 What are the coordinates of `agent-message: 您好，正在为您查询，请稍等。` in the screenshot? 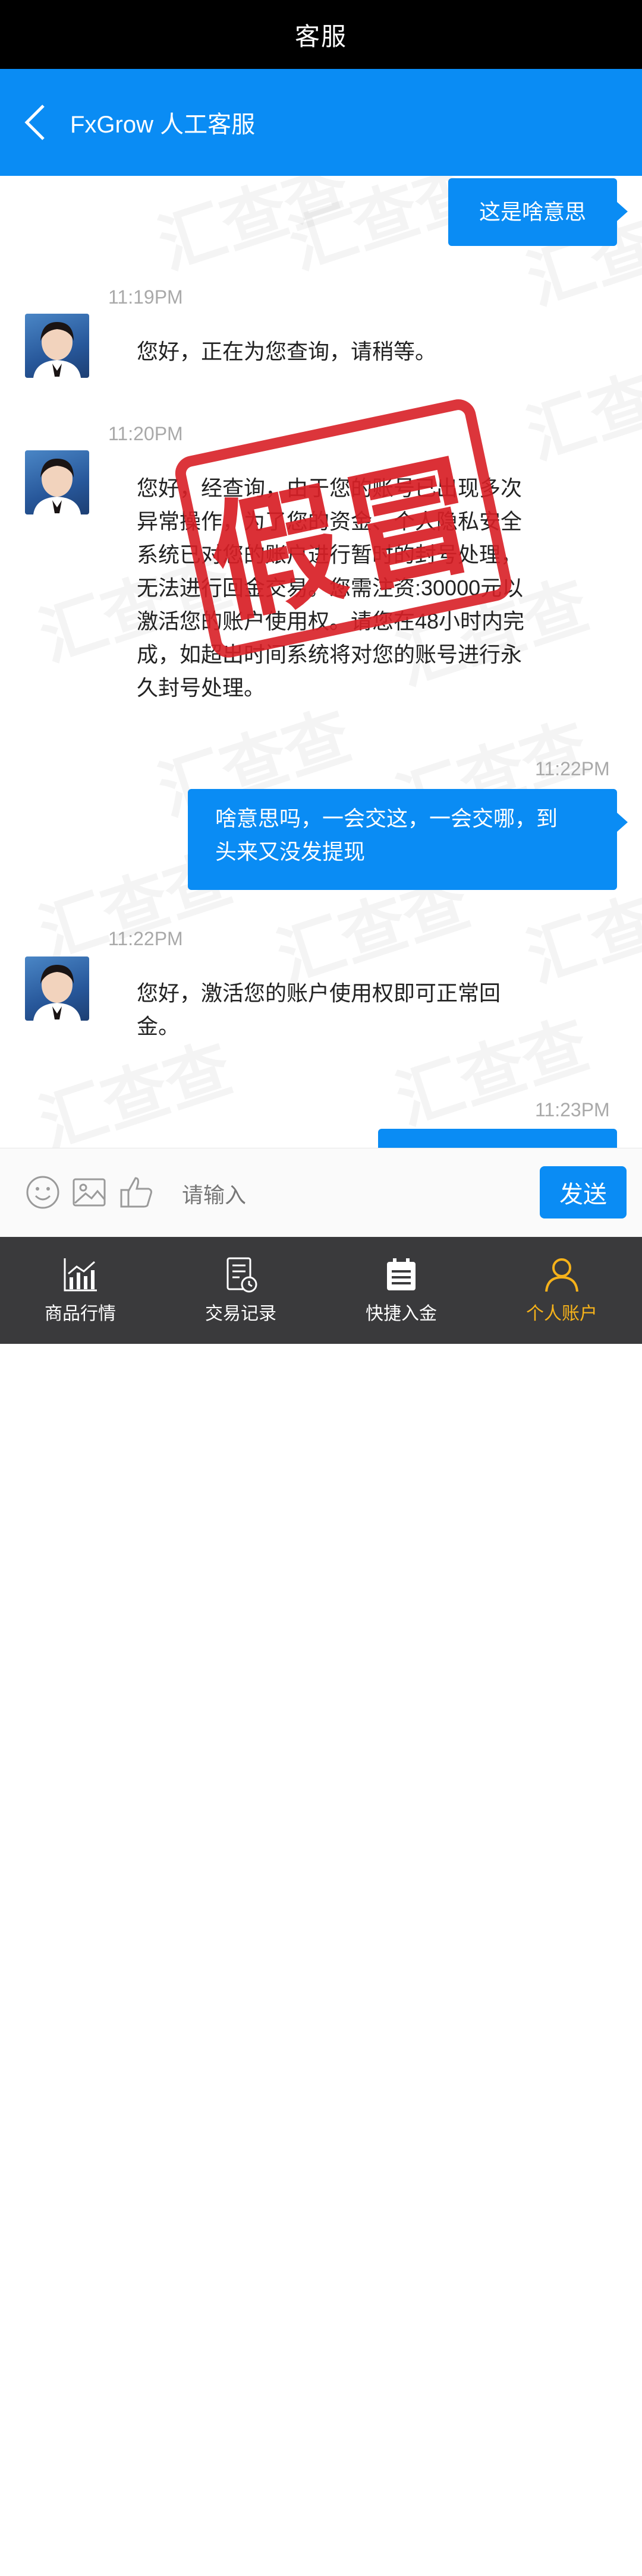 It's located at (287, 351).